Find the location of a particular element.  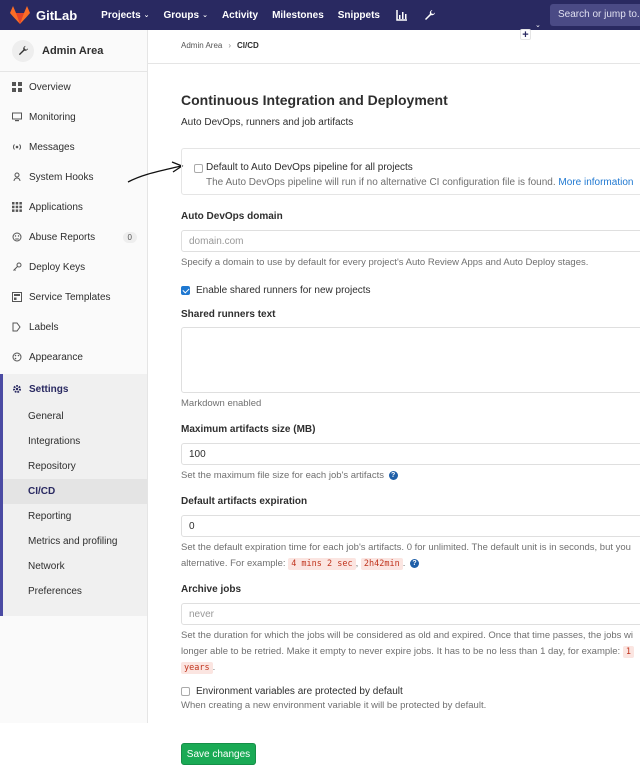

sidebar-item-appearance: Appearance is located at coordinates (73, 357).